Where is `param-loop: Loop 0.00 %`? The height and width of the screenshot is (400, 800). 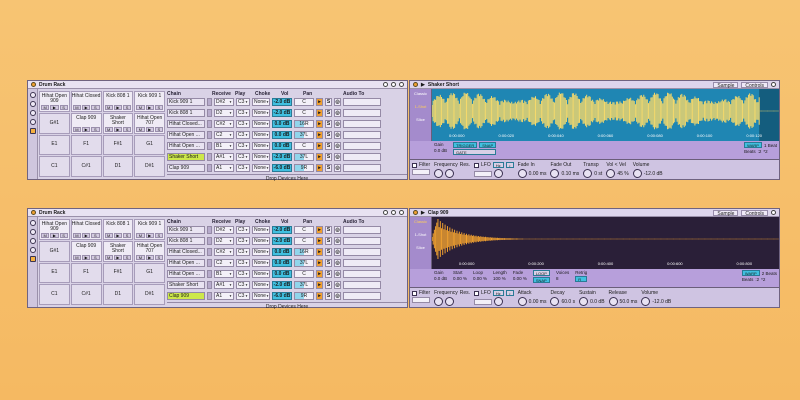 param-loop: Loop 0.00 % is located at coordinates (480, 275).